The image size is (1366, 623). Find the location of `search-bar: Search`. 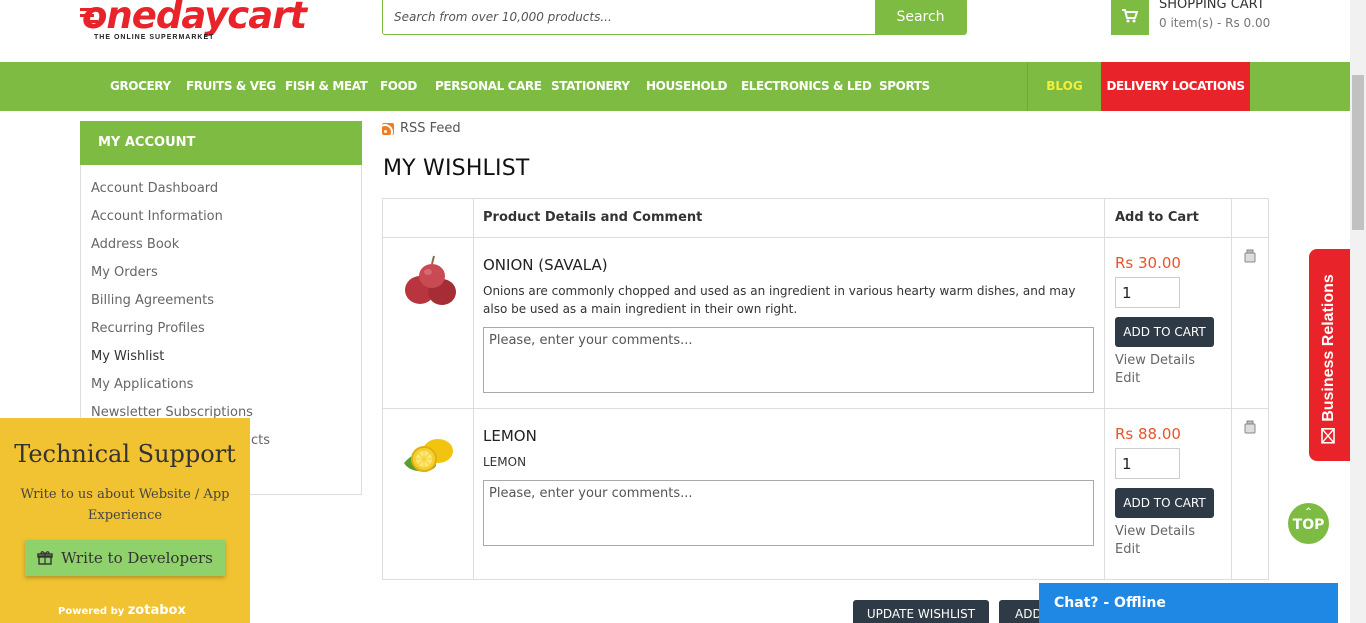

search-bar: Search is located at coordinates (674, 17).